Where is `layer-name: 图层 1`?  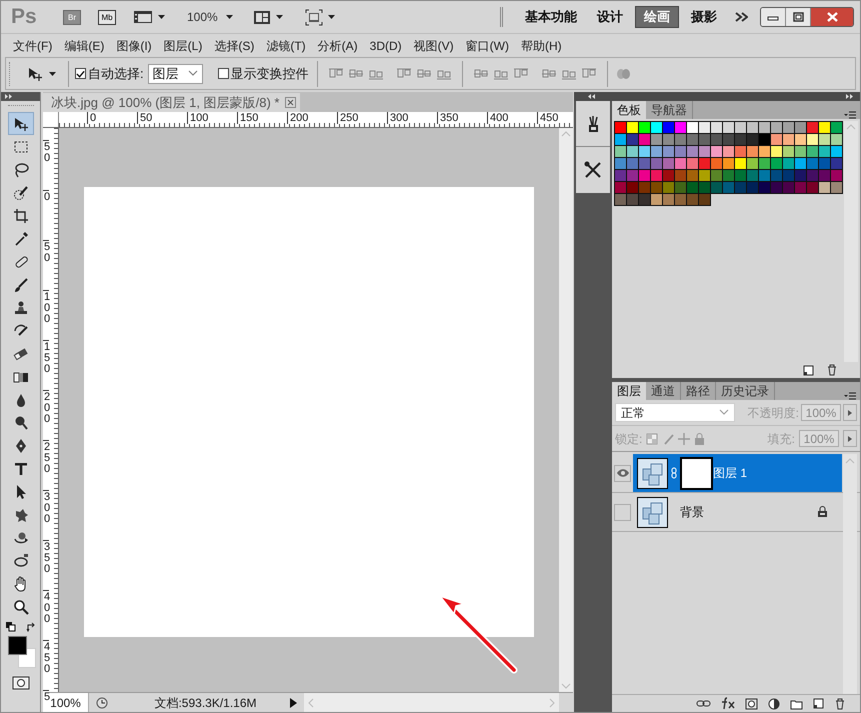
layer-name: 图层 1 is located at coordinates (730, 473).